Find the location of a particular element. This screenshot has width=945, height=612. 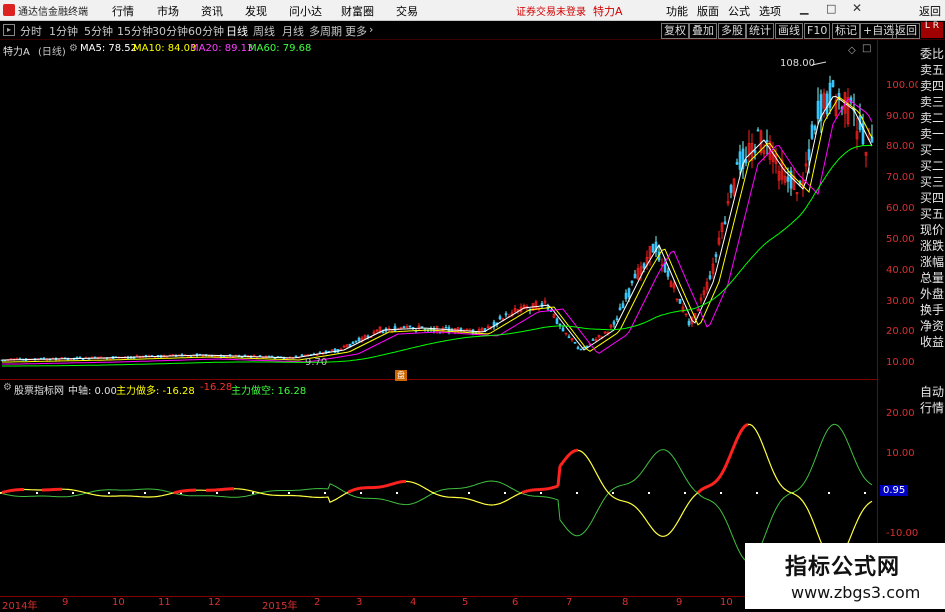

x-label: 2015年 is located at coordinates (279, 604).